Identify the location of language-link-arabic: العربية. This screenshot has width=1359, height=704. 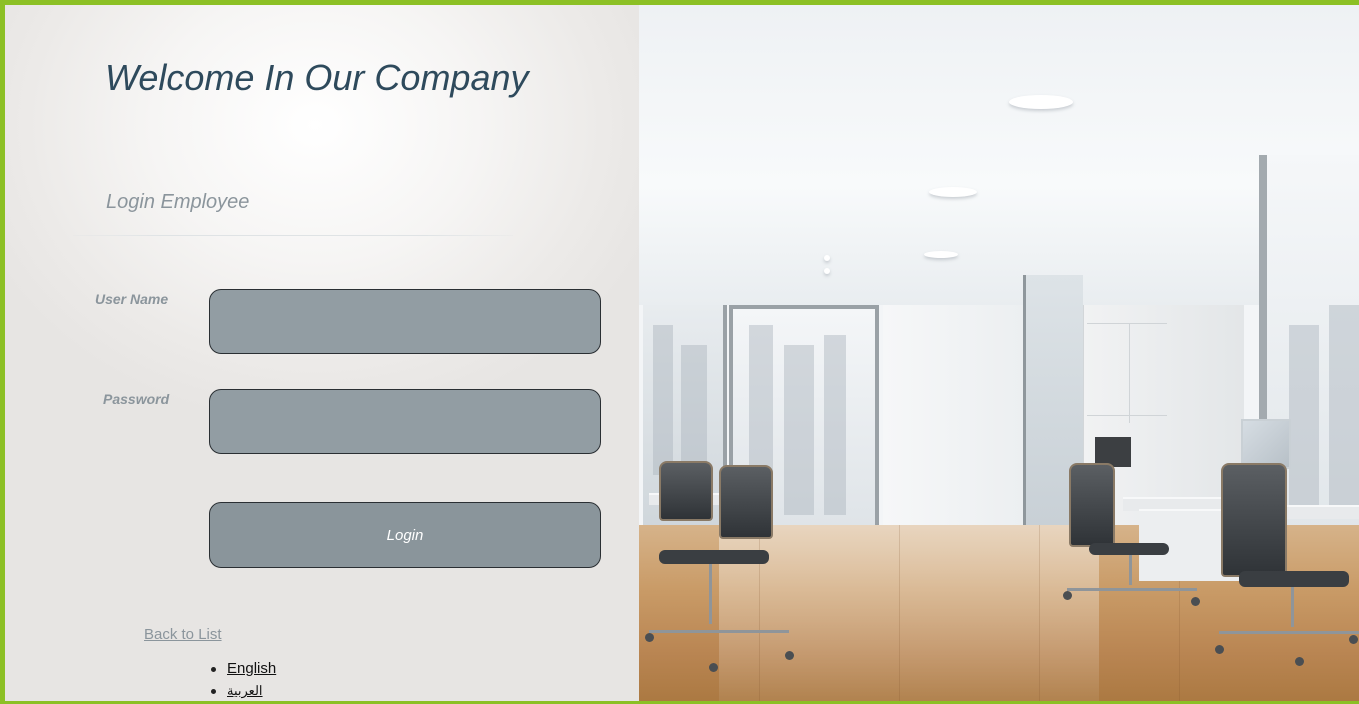
(245, 690).